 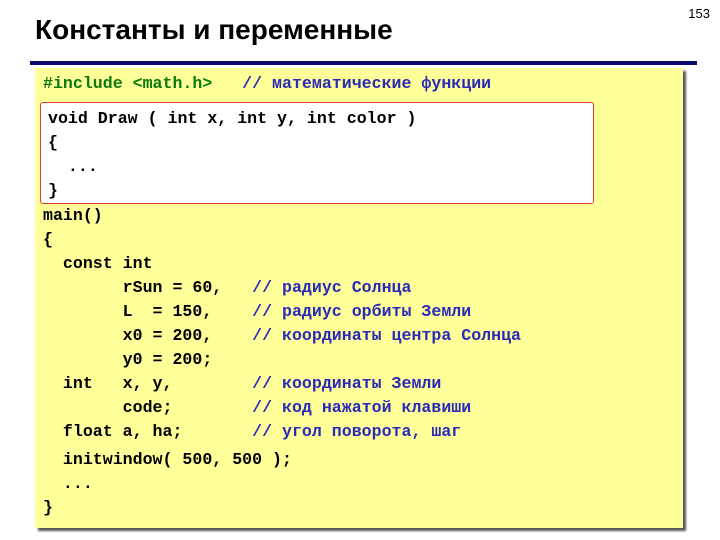 What do you see at coordinates (128, 359) in the screenshot?
I see `code-text: y0 = 200;` at bounding box center [128, 359].